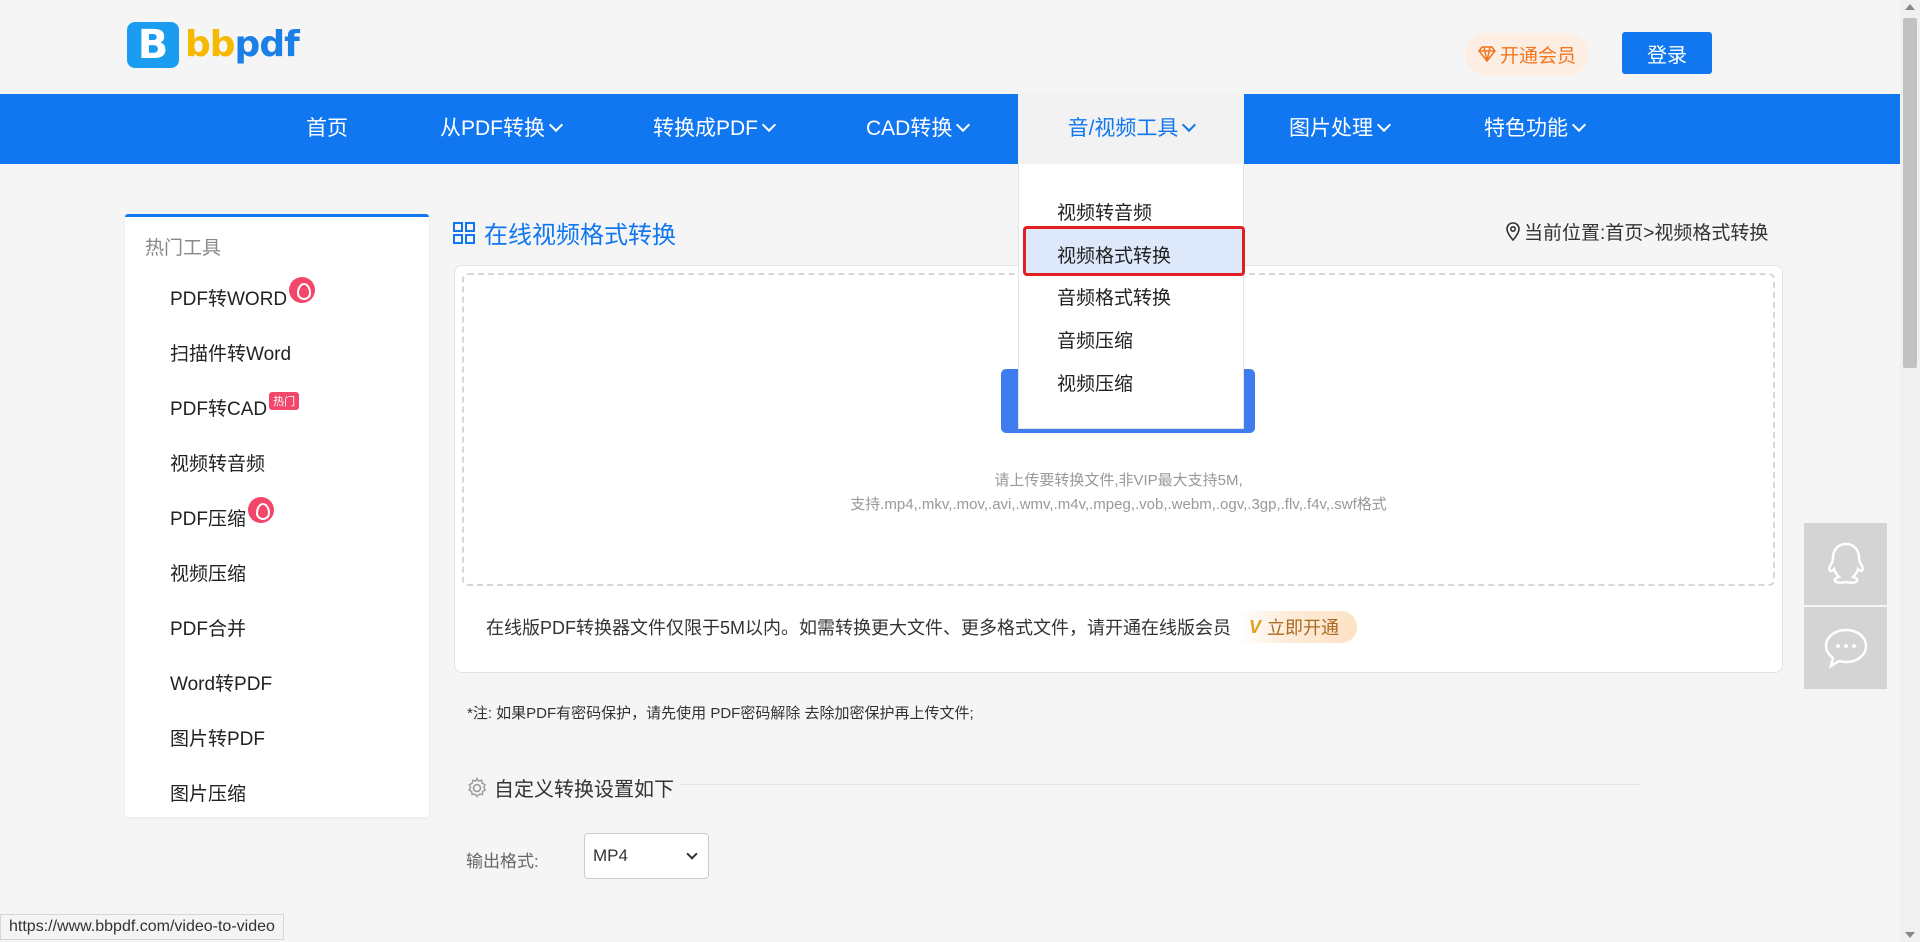  What do you see at coordinates (589, 713) in the screenshot?
I see `note-prefix: *注: 如果PDF有密码保护，请先使用` at bounding box center [589, 713].